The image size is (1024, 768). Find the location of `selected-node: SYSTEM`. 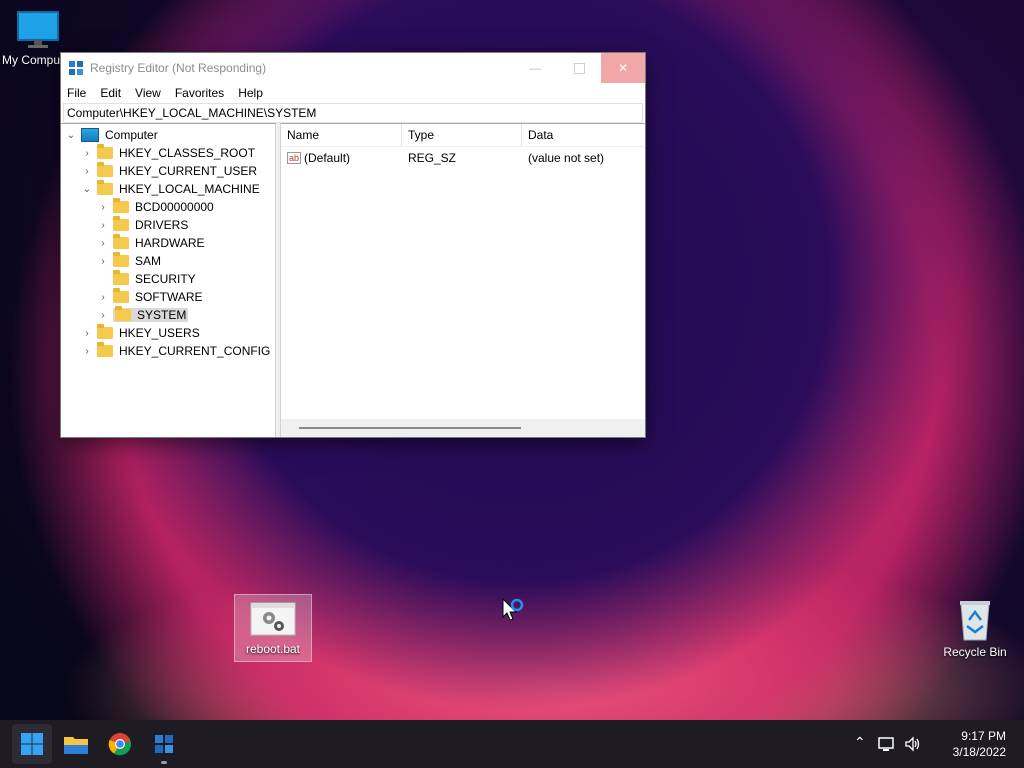

selected-node: SYSTEM is located at coordinates (151, 314).